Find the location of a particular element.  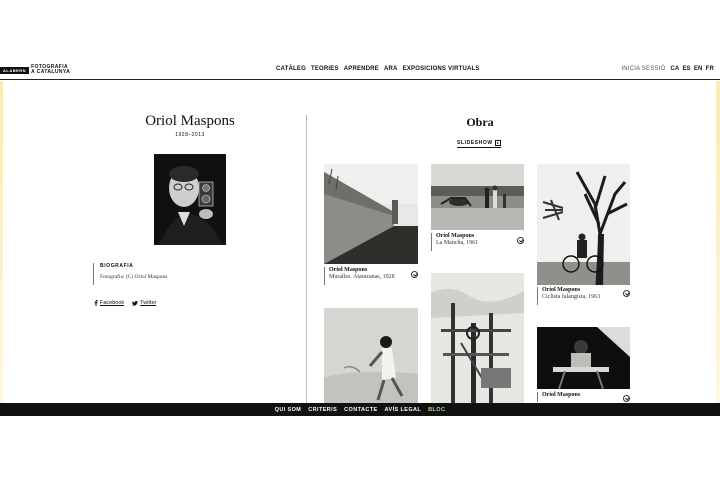

logo-line-2: A CATALUNYA is located at coordinates (51, 72).